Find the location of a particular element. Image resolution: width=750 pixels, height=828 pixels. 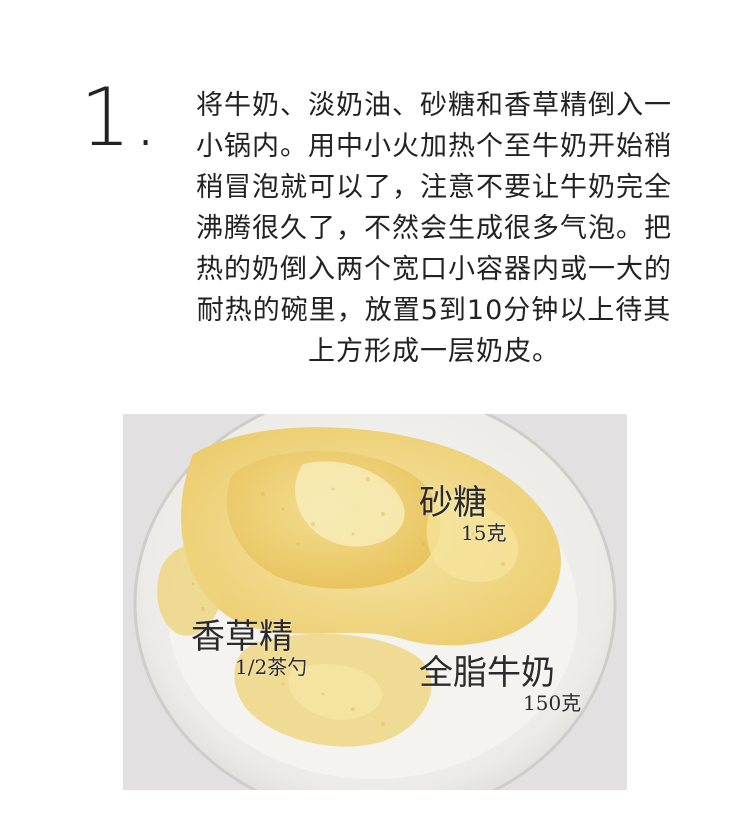

label-vanilla-amount: 1/2茶勺 is located at coordinates (271, 667).